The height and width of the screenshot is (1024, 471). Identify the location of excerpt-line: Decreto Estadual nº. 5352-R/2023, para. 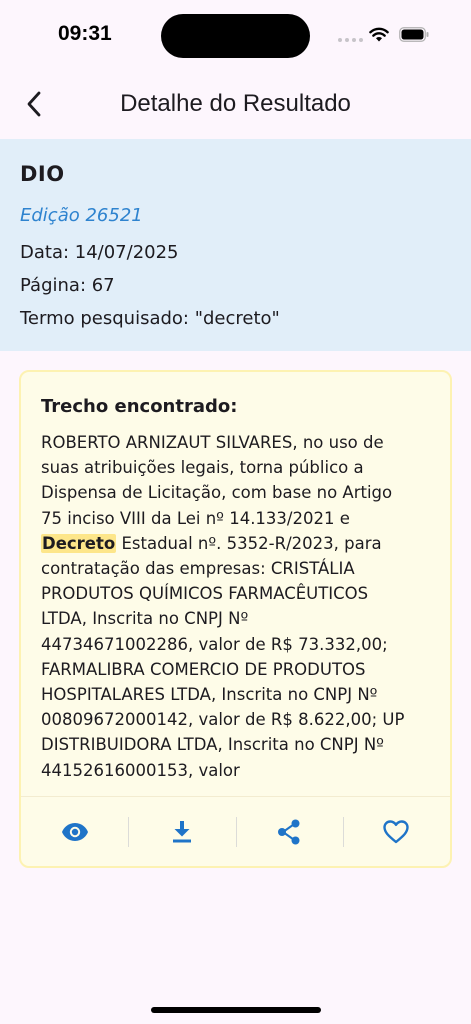
(239, 543).